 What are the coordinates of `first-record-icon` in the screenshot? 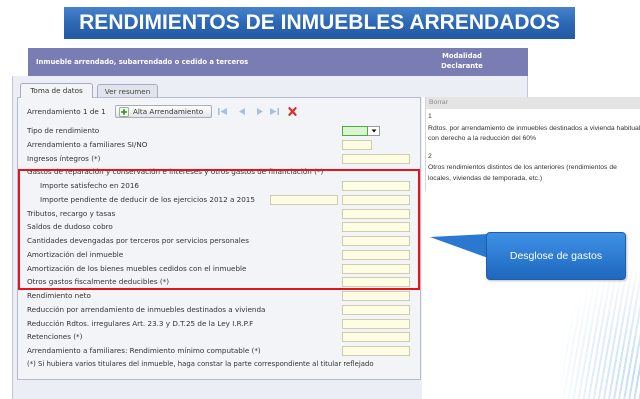 It's located at (222, 111).